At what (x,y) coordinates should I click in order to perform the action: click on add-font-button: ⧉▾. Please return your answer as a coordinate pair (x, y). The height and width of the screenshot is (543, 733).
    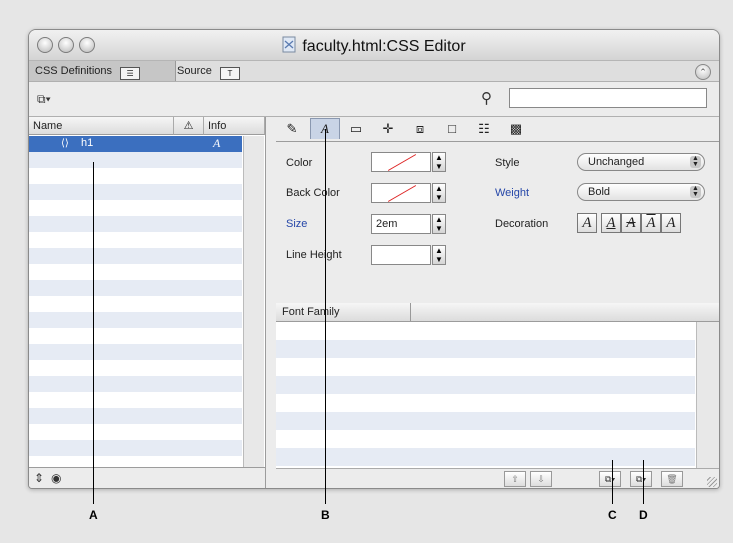
    Looking at the image, I should click on (610, 479).